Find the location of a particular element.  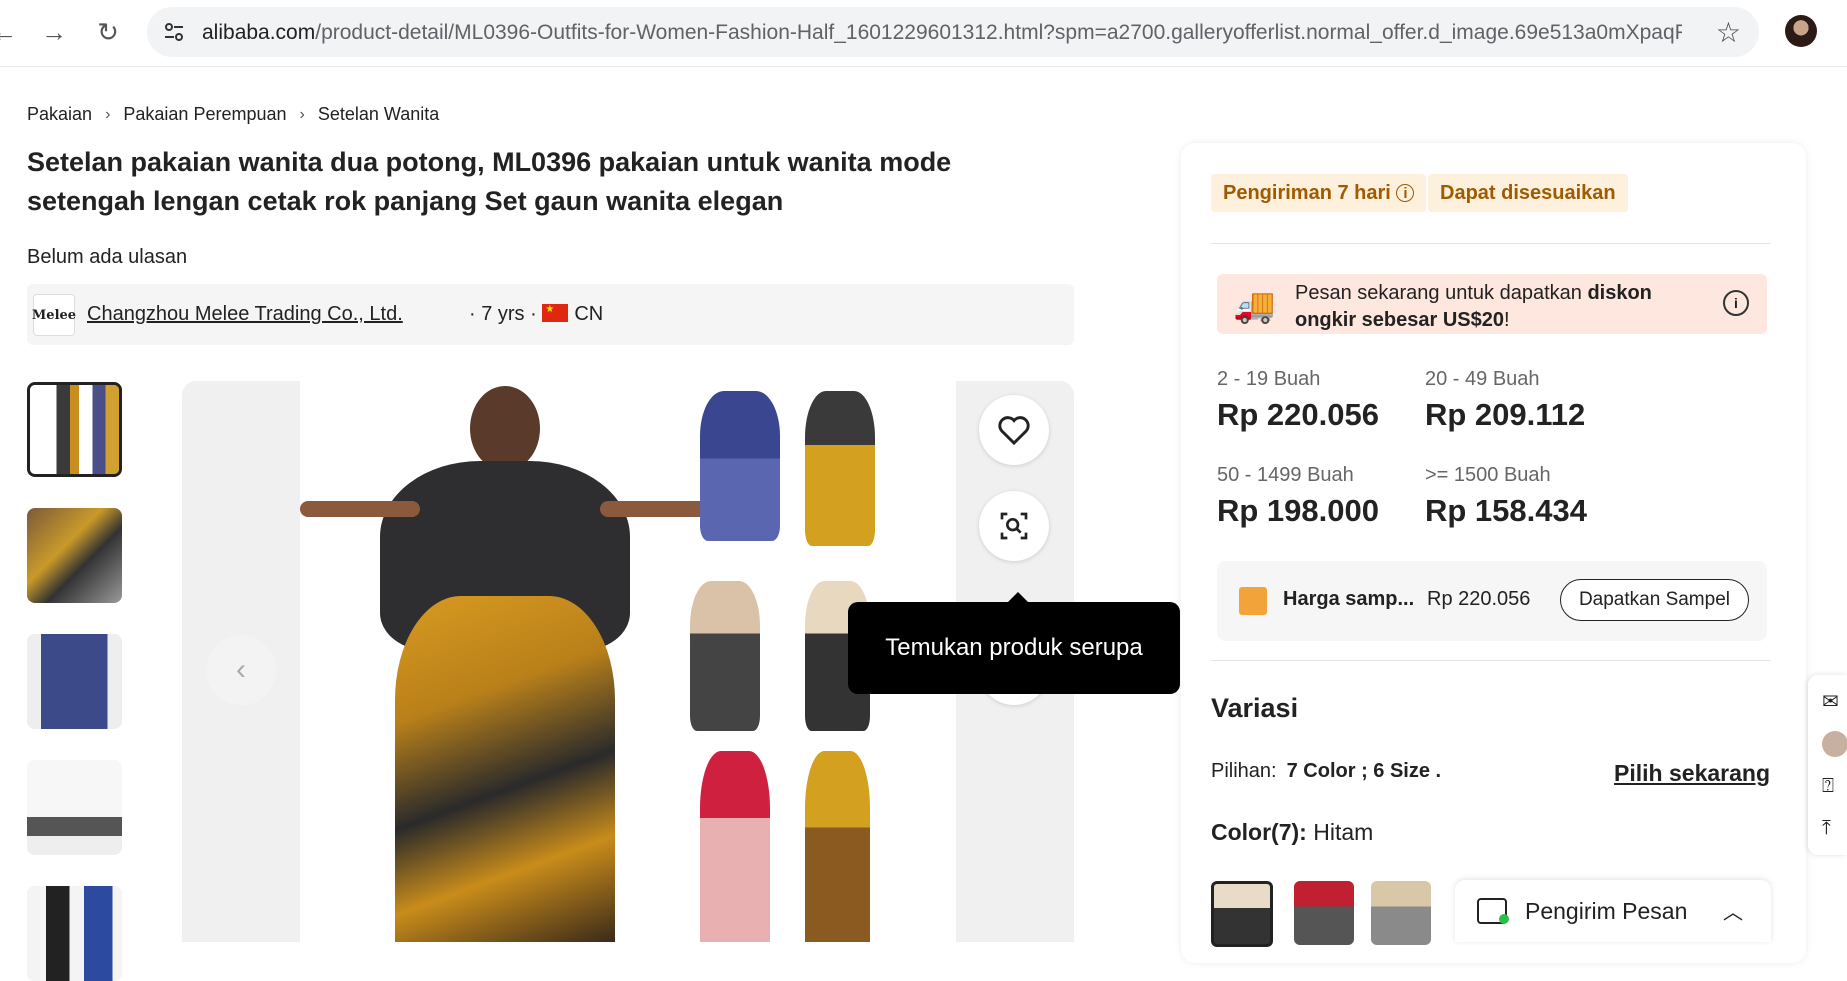

shipping-tag-label: Pengiriman 7 hari is located at coordinates (1307, 192).